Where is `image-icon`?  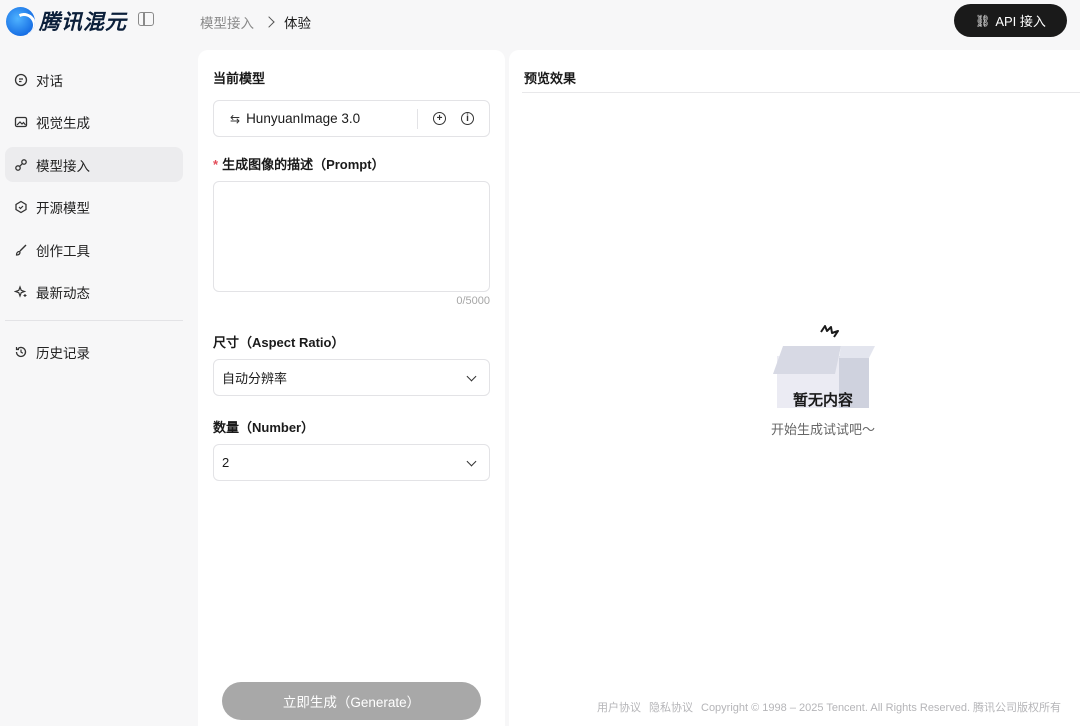 image-icon is located at coordinates (21, 122).